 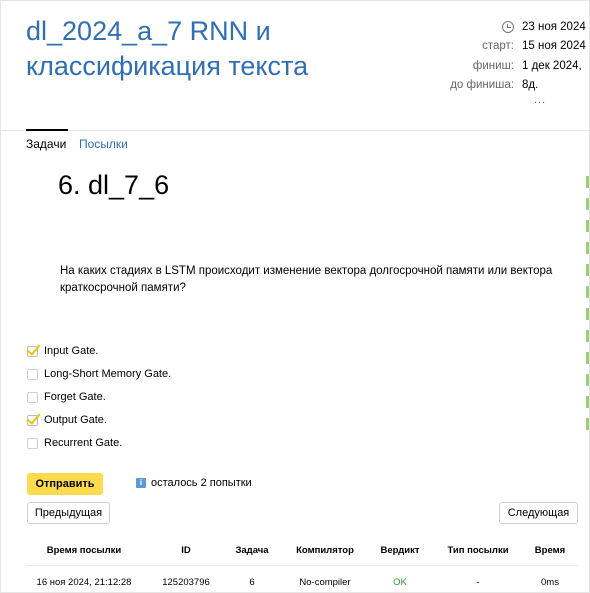 I want to click on option-long-short-memory-gate: Long-Short Memory Gate., so click(x=99, y=374).